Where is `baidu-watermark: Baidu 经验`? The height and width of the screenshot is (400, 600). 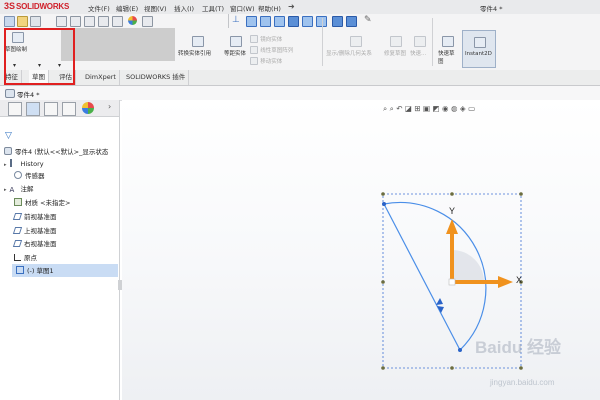
baidu-watermark: Baidu 经验 is located at coordinates (518, 347).